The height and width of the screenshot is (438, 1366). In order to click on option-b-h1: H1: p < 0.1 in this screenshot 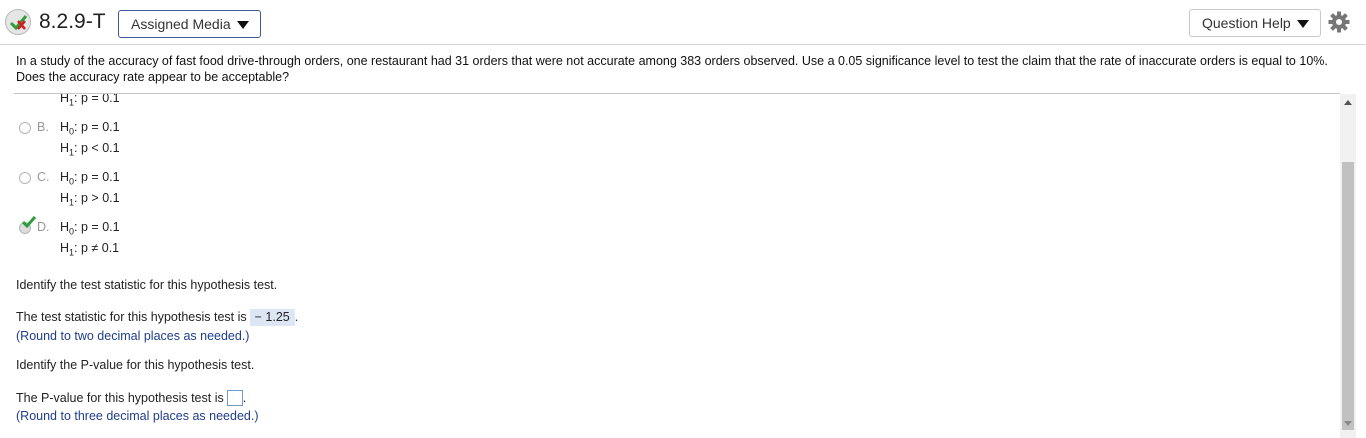, I will do `click(90, 149)`.